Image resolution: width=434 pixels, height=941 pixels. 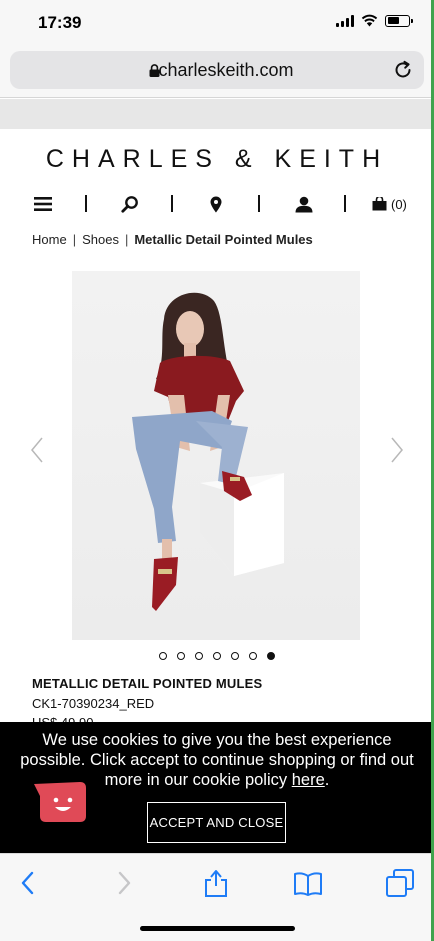 What do you see at coordinates (60, 22) in the screenshot?
I see `status-time: 17:39` at bounding box center [60, 22].